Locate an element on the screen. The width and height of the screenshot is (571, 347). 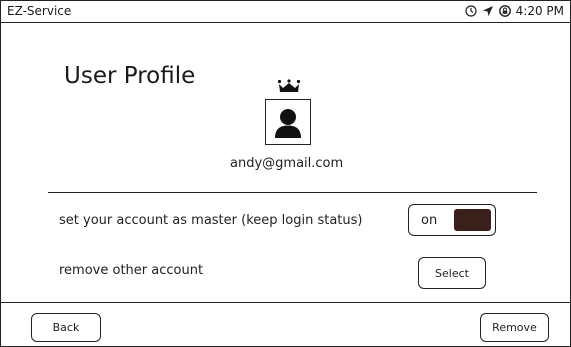
rotation-lock-icon is located at coordinates (504, 11).